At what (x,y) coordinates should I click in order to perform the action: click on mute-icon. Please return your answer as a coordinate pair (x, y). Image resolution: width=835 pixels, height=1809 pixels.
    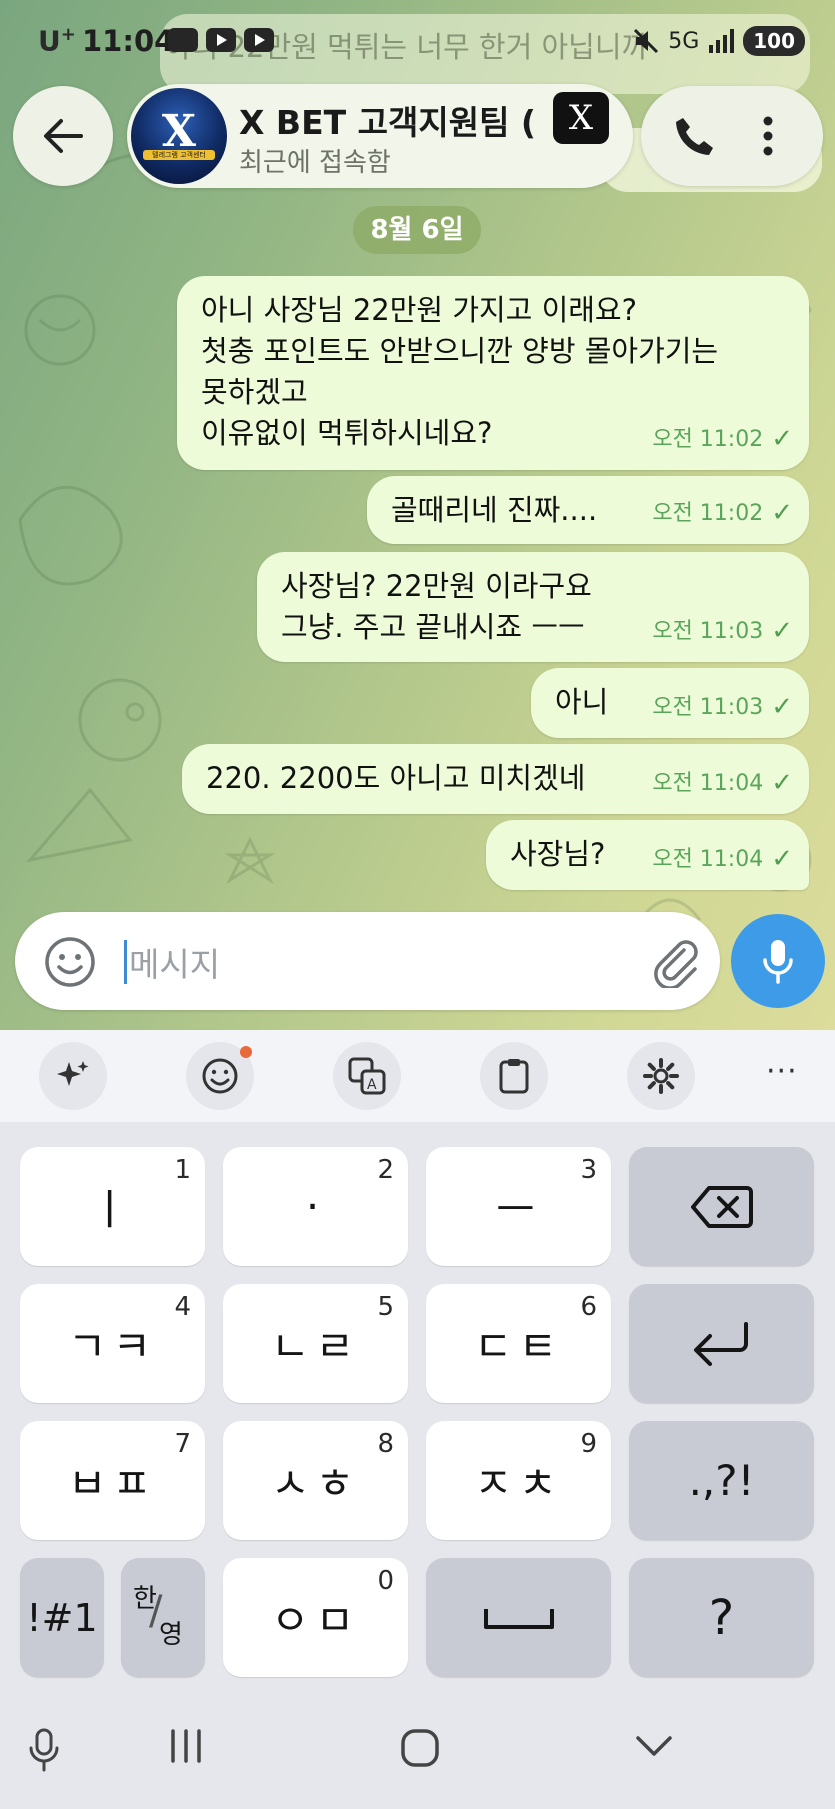
    Looking at the image, I should click on (646, 41).